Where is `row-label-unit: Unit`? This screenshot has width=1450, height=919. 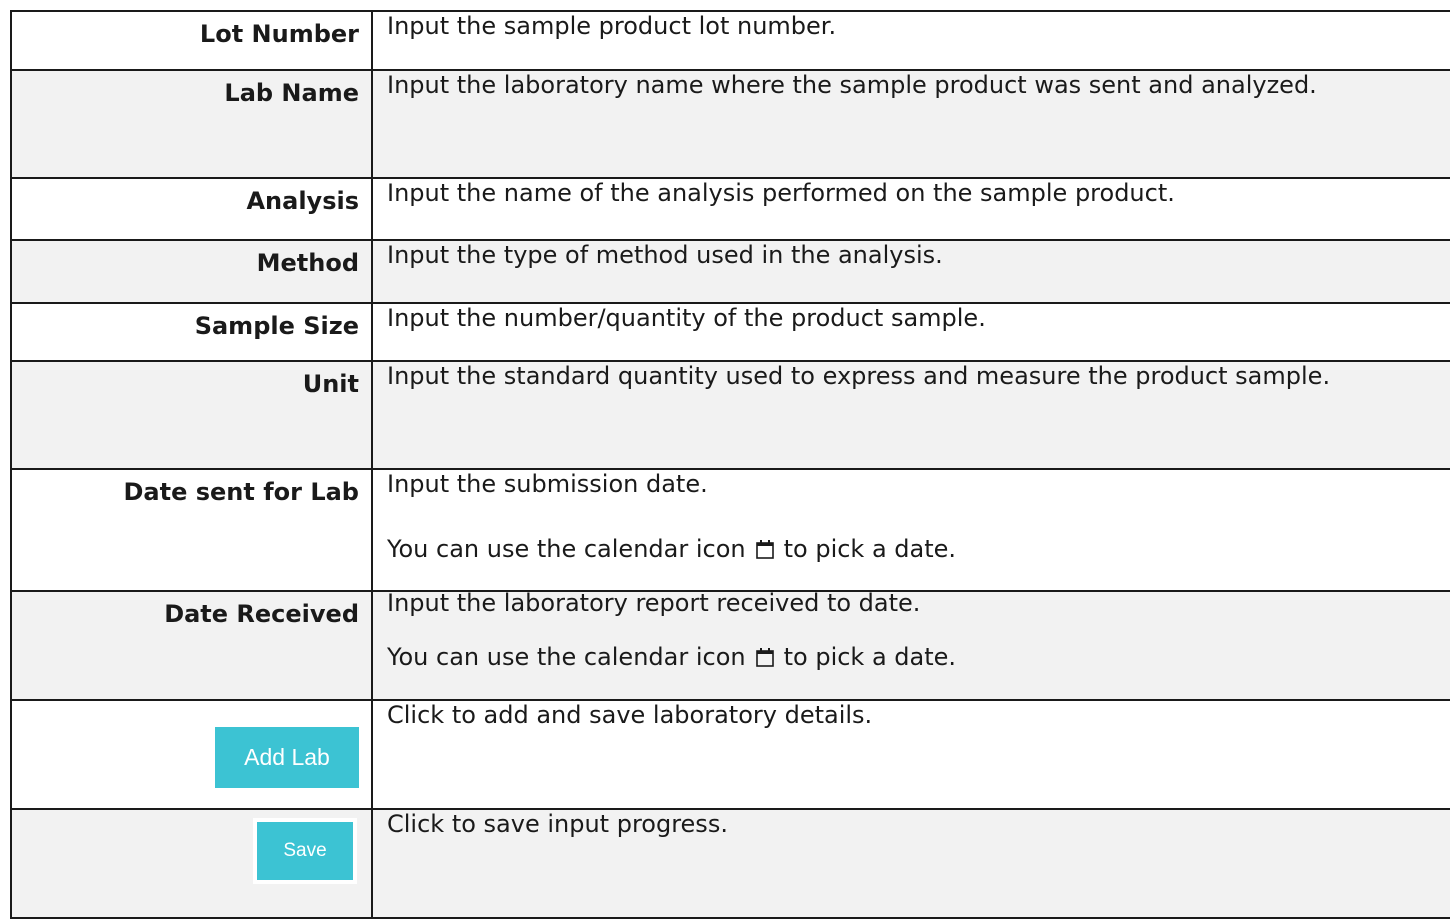
row-label-unit: Unit is located at coordinates (191, 415).